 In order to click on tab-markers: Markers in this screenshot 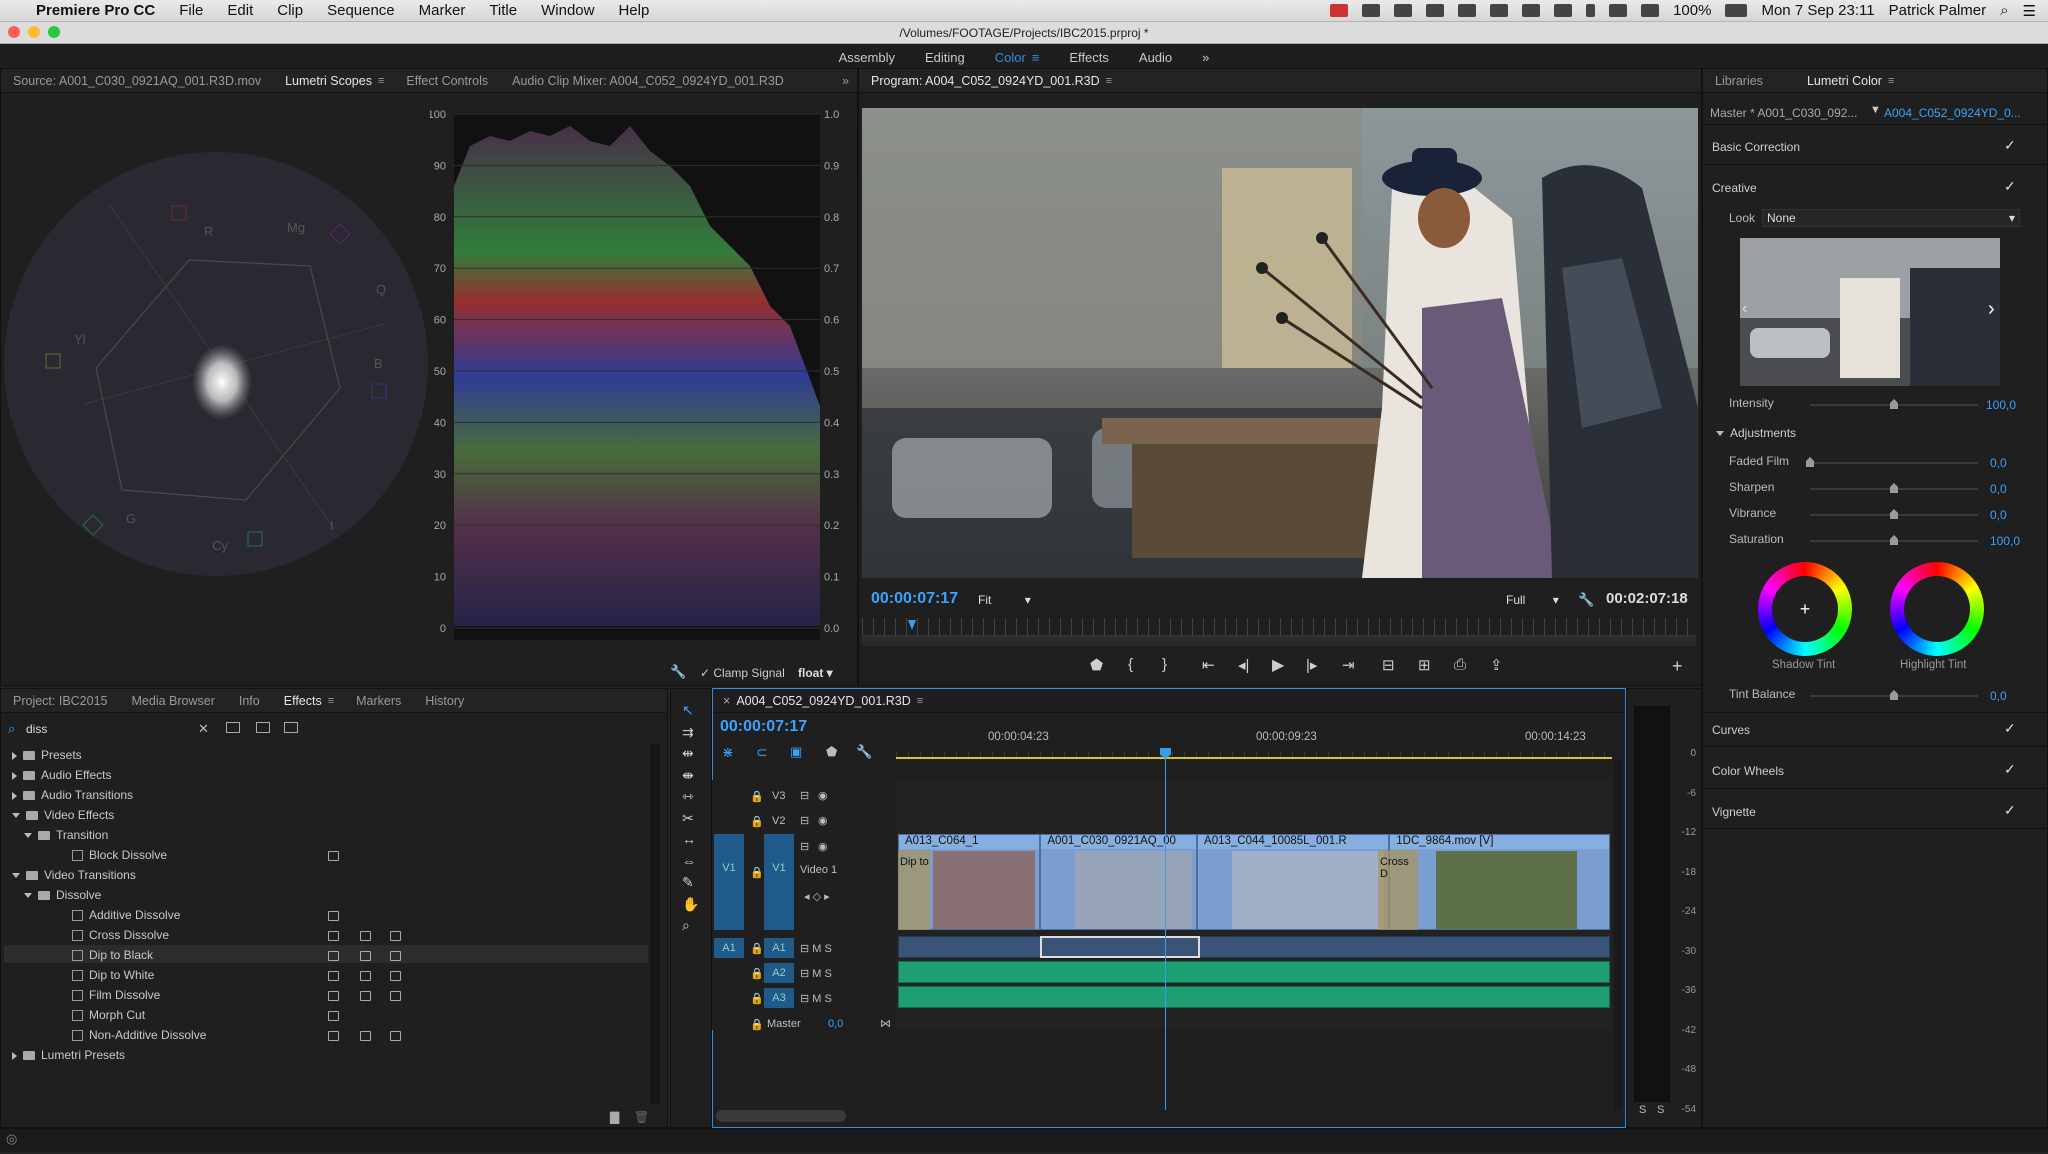, I will do `click(378, 701)`.